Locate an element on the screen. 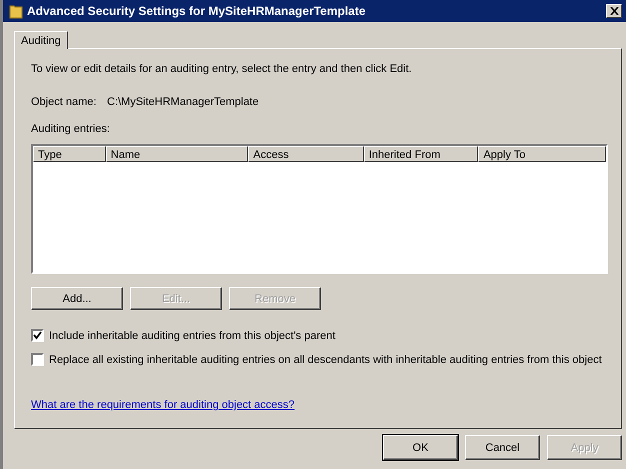  checkbox-label: Include inheritable auditing entries from this object's parent is located at coordinates (192, 336).